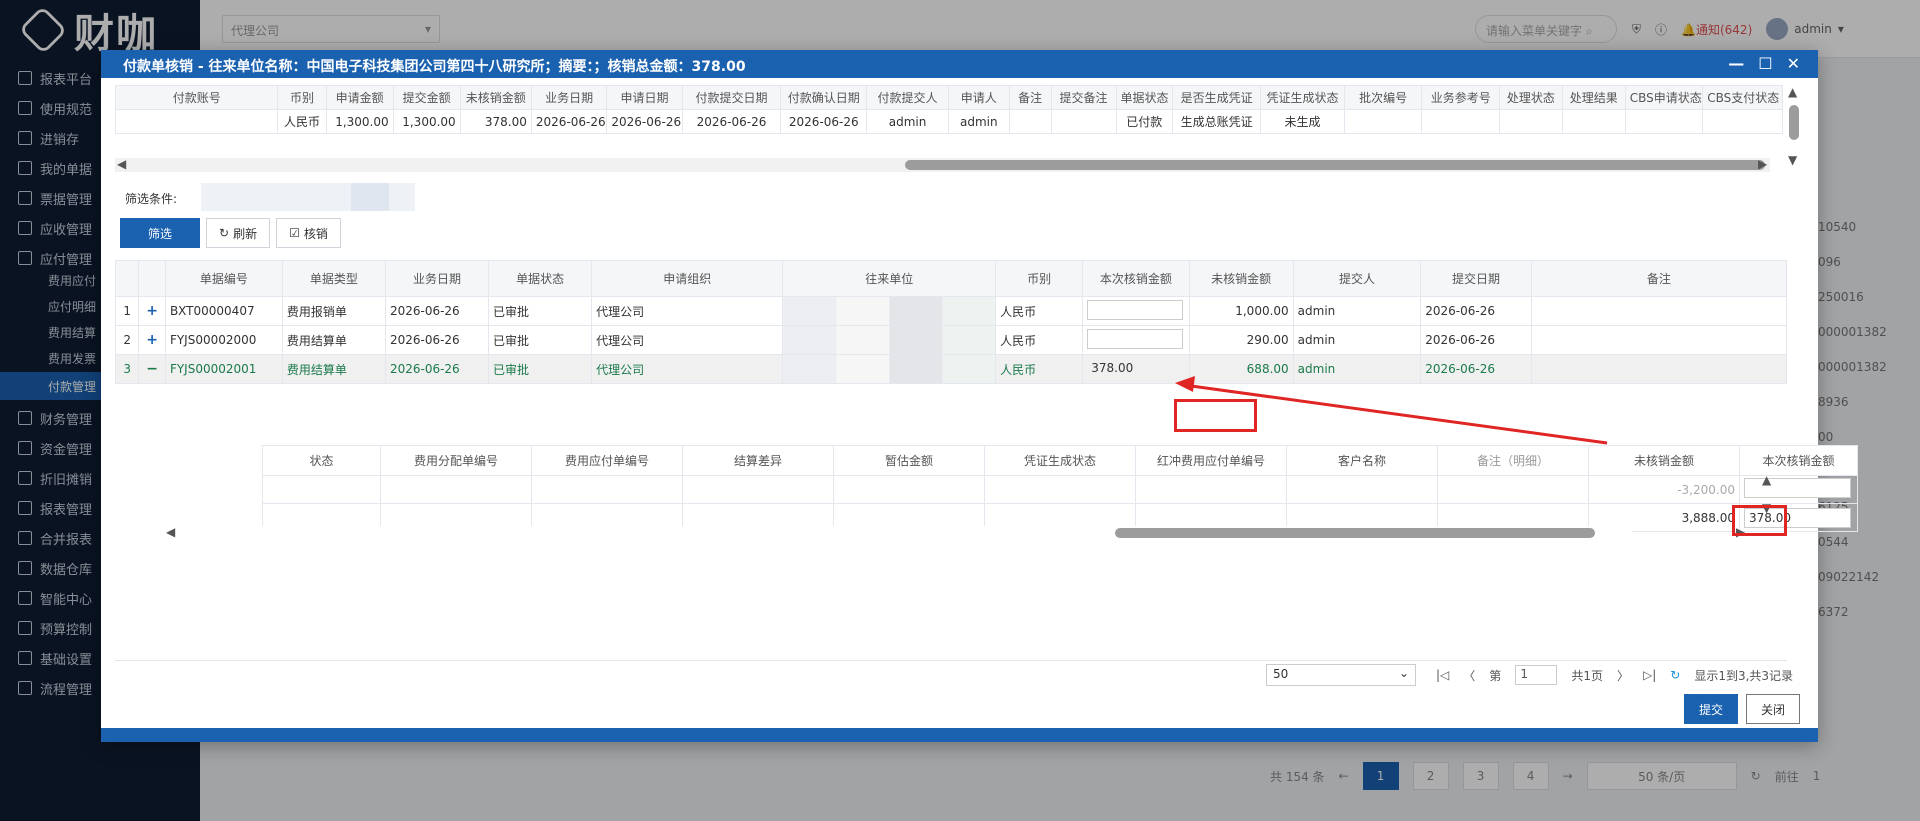  I want to click on first-page-icon: |◁, so click(1442, 675).